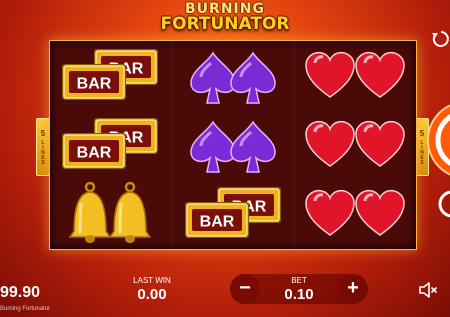  What do you see at coordinates (443, 204) in the screenshot?
I see `turbo-icon` at bounding box center [443, 204].